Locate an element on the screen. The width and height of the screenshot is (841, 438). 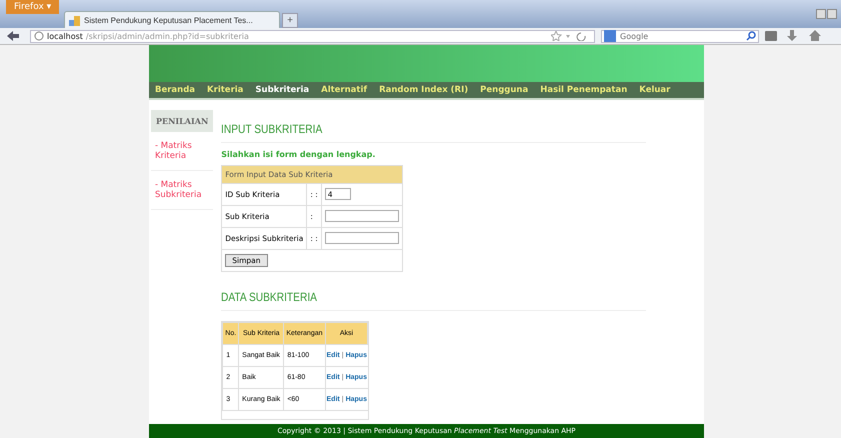
nav-link: Beranda is located at coordinates (175, 89).